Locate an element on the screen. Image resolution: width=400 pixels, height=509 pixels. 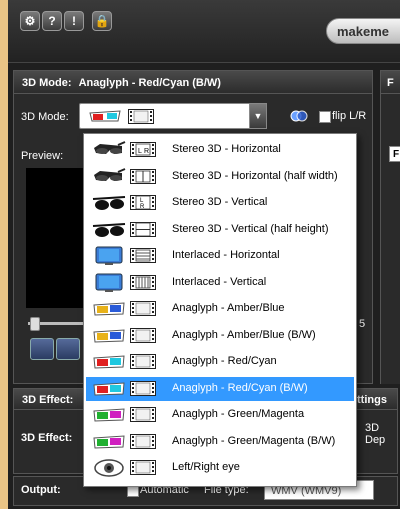
dropdown-option: L R Stereo 3D - Vertical is located at coordinates (220, 203).